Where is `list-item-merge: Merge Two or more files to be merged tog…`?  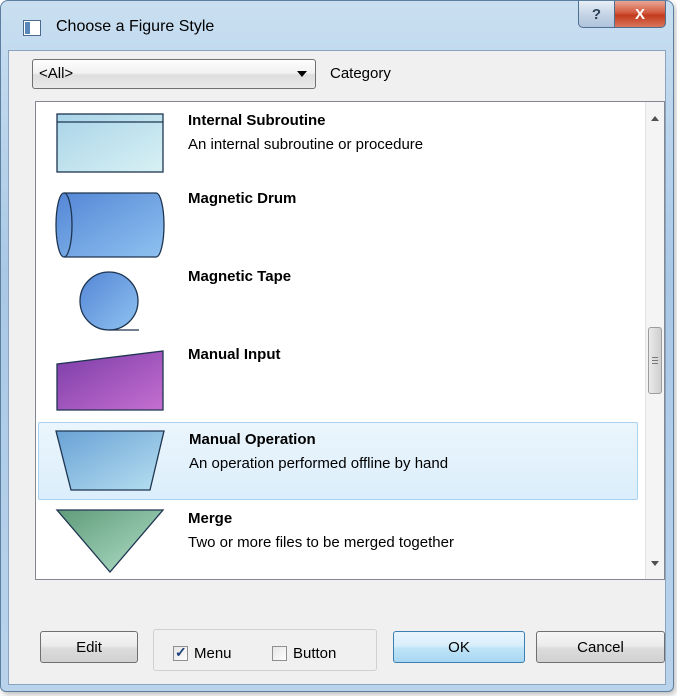
list-item-merge: Merge Two or more files to be merged tog… is located at coordinates (338, 540).